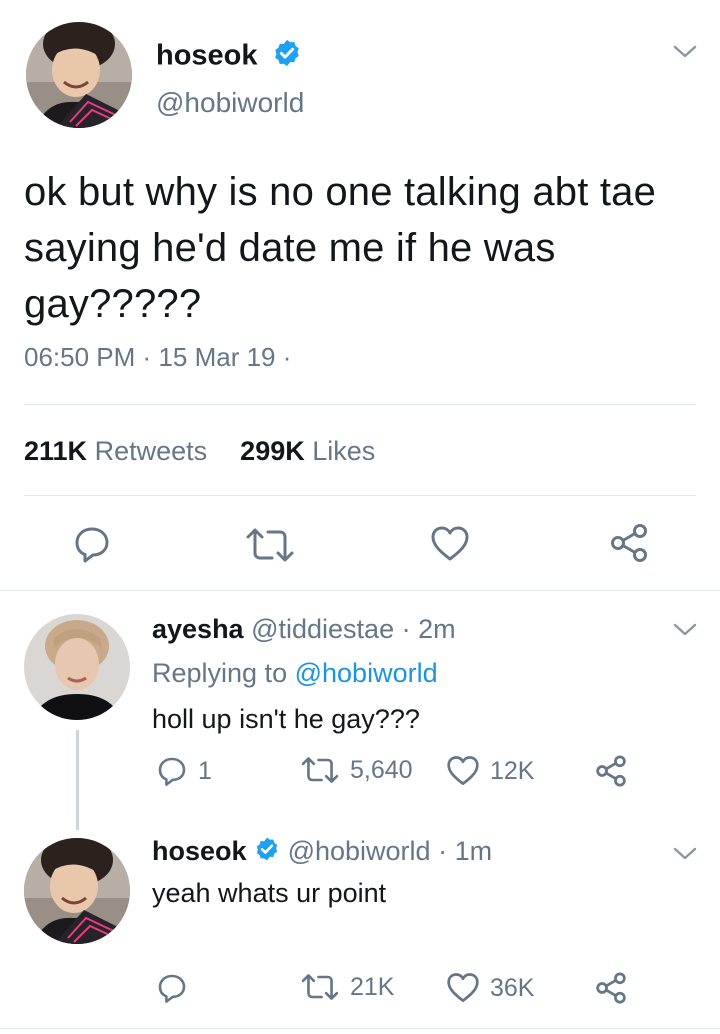 The image size is (720, 1034). I want to click on retweet-action: 5,640, so click(356, 770).